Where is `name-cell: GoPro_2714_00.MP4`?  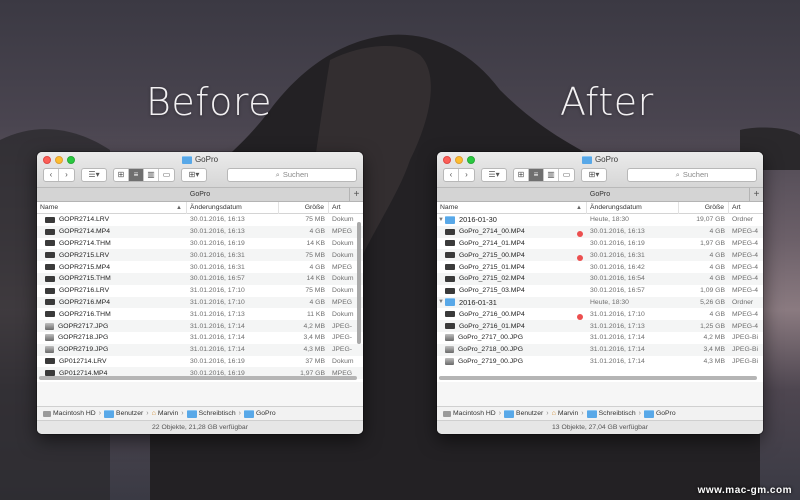 name-cell: GoPro_2714_00.MP4 is located at coordinates (512, 233).